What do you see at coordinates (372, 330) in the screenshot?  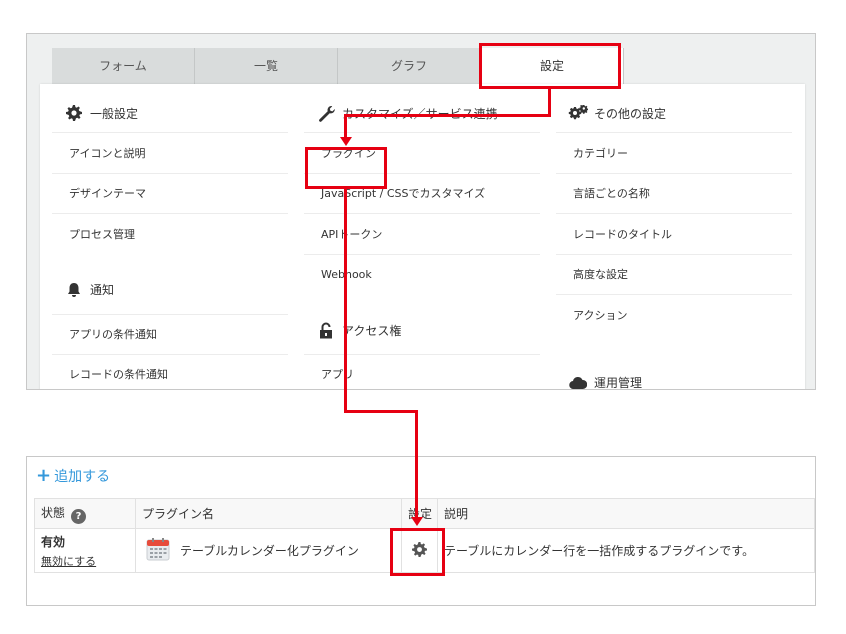 I see `access-rights-title: アクセス権` at bounding box center [372, 330].